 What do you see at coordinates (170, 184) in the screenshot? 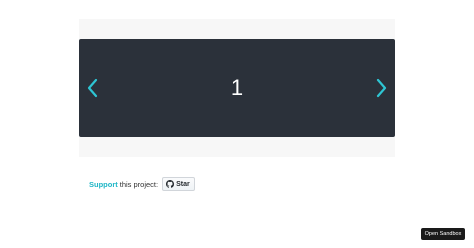
I see `github-icon` at bounding box center [170, 184].